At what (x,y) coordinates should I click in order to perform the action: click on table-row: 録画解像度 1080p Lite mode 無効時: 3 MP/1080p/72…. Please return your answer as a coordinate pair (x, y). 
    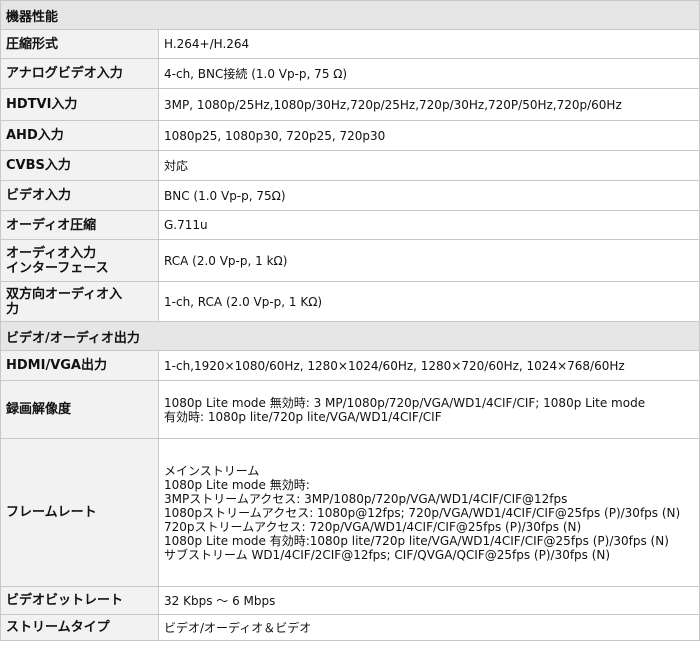
    Looking at the image, I should click on (350, 409).